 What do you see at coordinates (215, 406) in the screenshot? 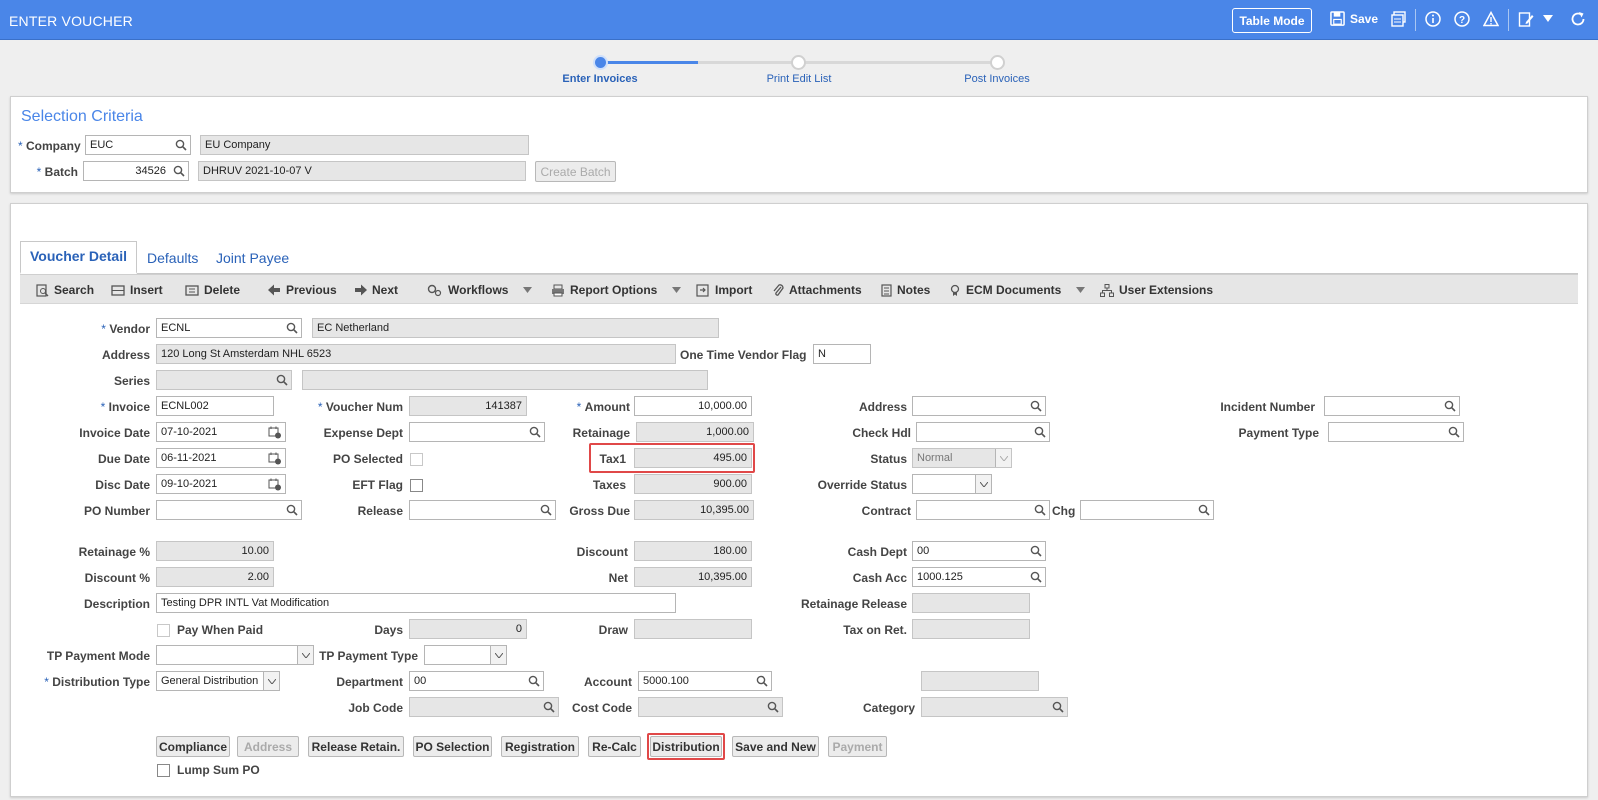
I see `invoice-input: ECNL002` at bounding box center [215, 406].